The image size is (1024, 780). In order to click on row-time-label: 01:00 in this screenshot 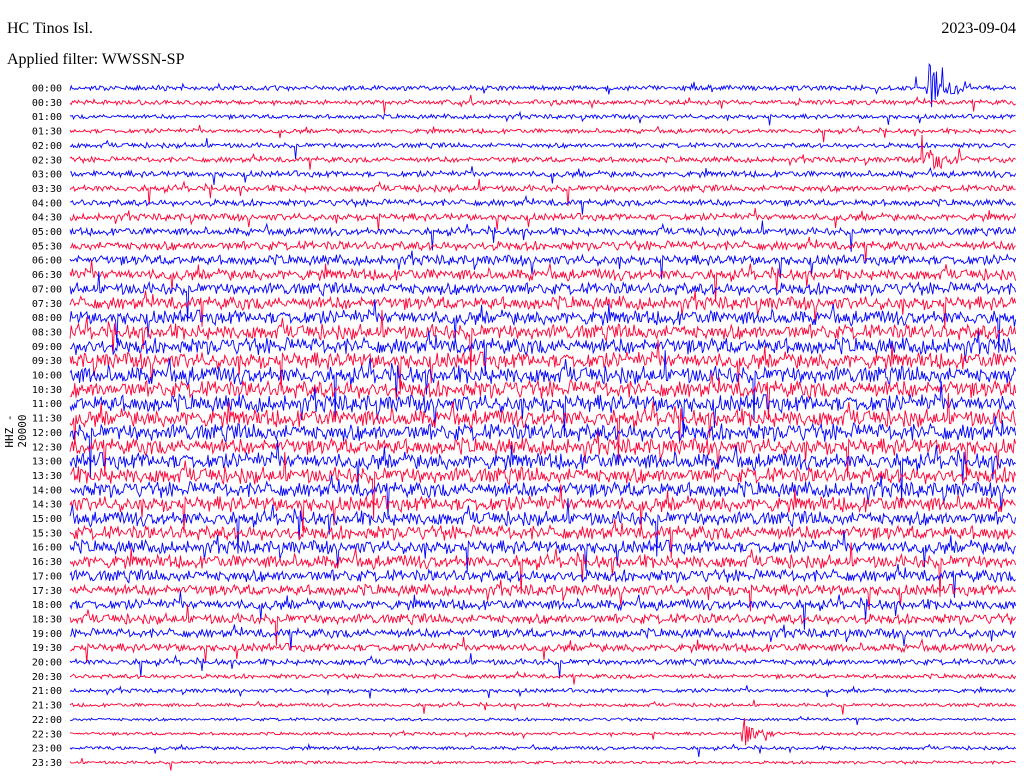, I will do `click(47, 117)`.